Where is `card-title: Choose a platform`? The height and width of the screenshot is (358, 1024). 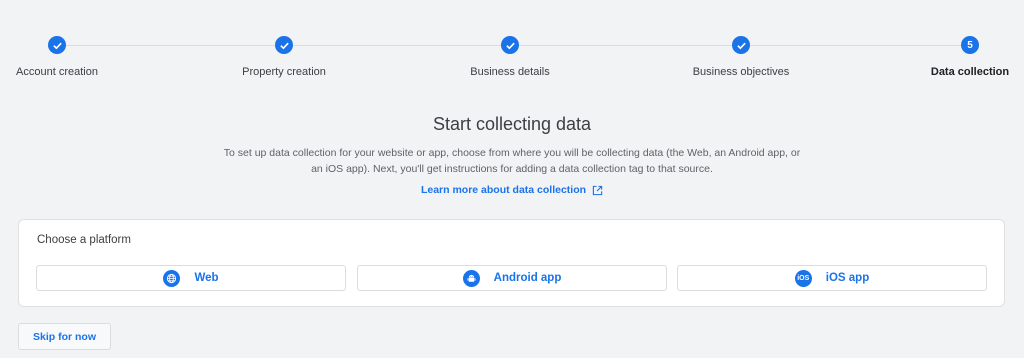 card-title: Choose a platform is located at coordinates (84, 240).